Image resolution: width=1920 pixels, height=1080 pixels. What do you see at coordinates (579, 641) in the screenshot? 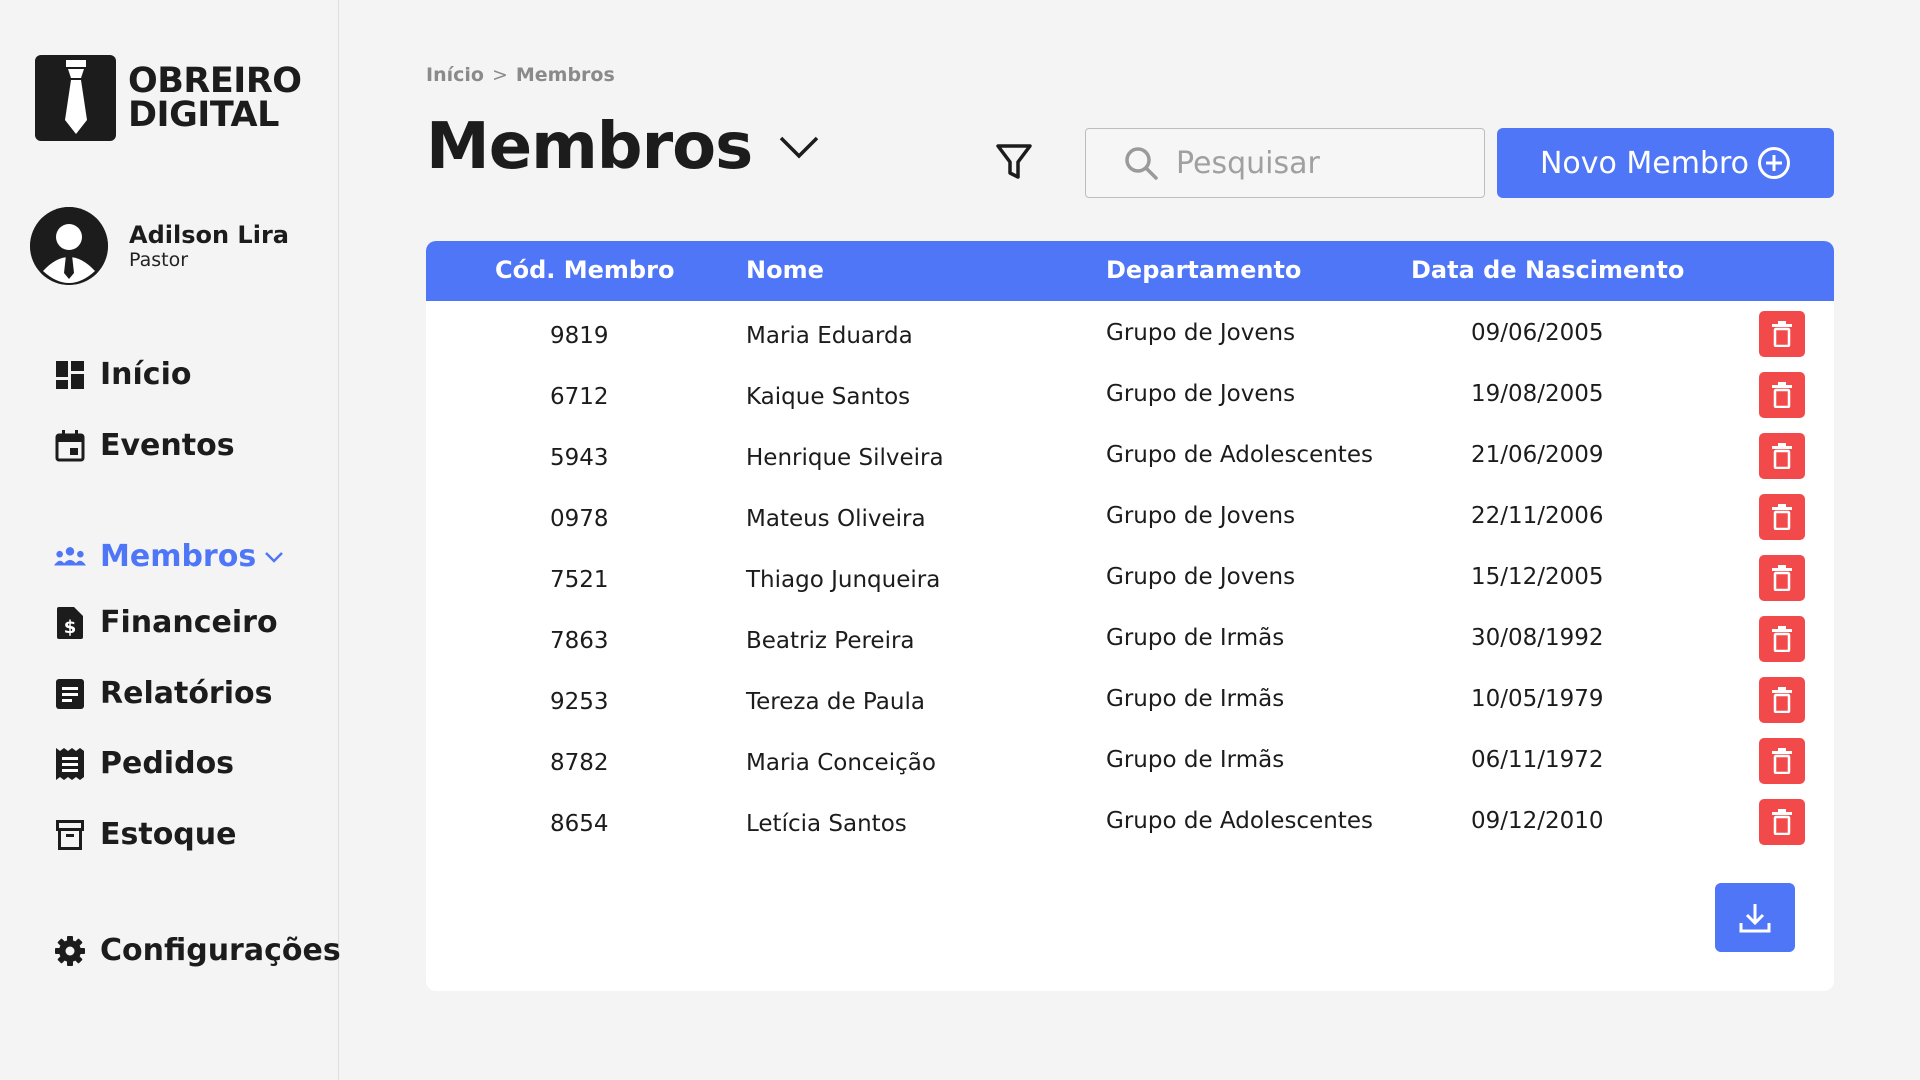
I see `cell-code: 7863` at bounding box center [579, 641].